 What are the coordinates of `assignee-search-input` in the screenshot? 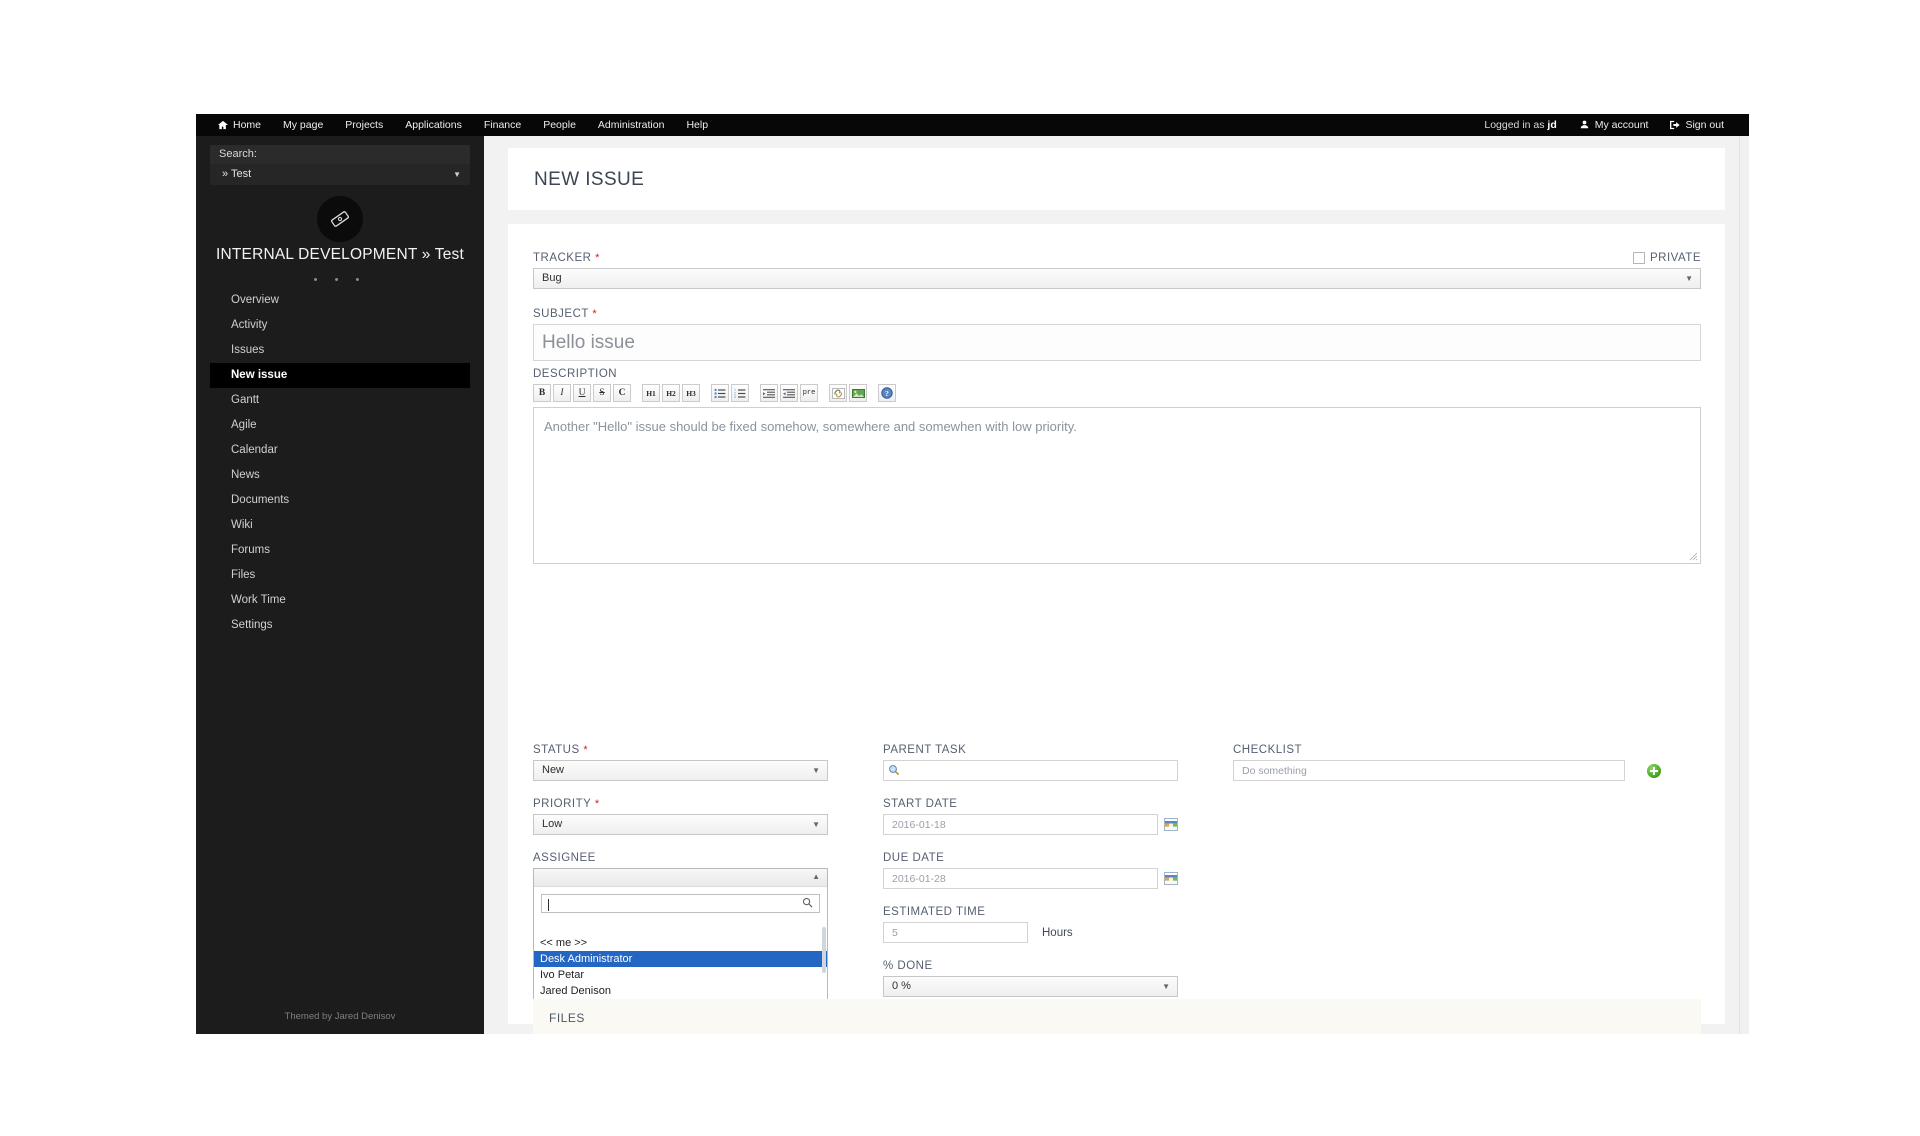 It's located at (680, 903).